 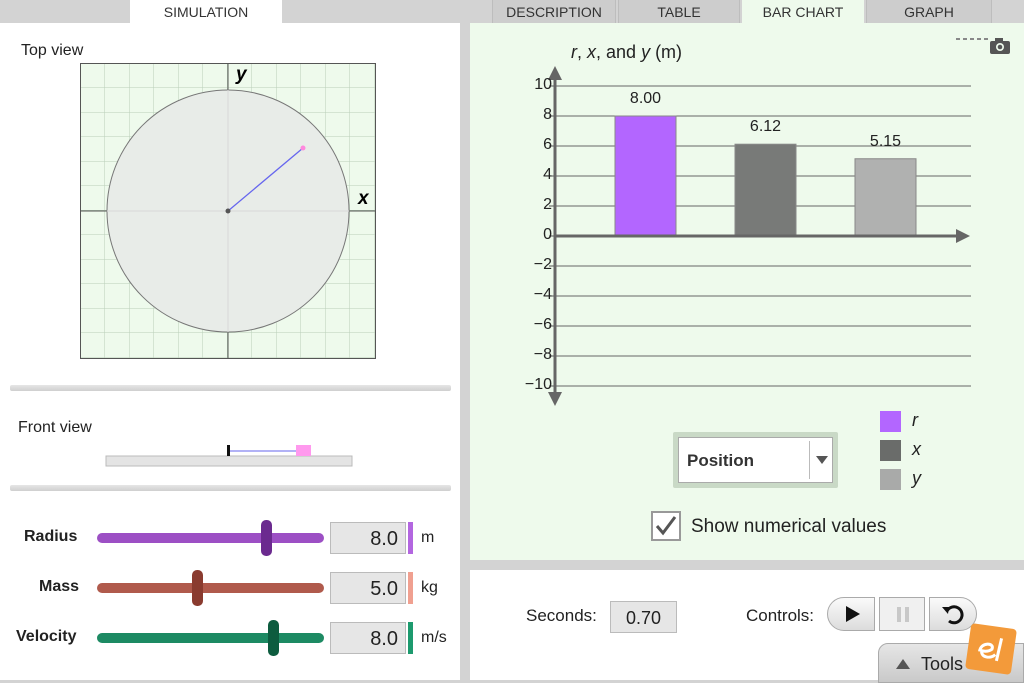 I want to click on top-view-diagram, so click(x=228, y=211).